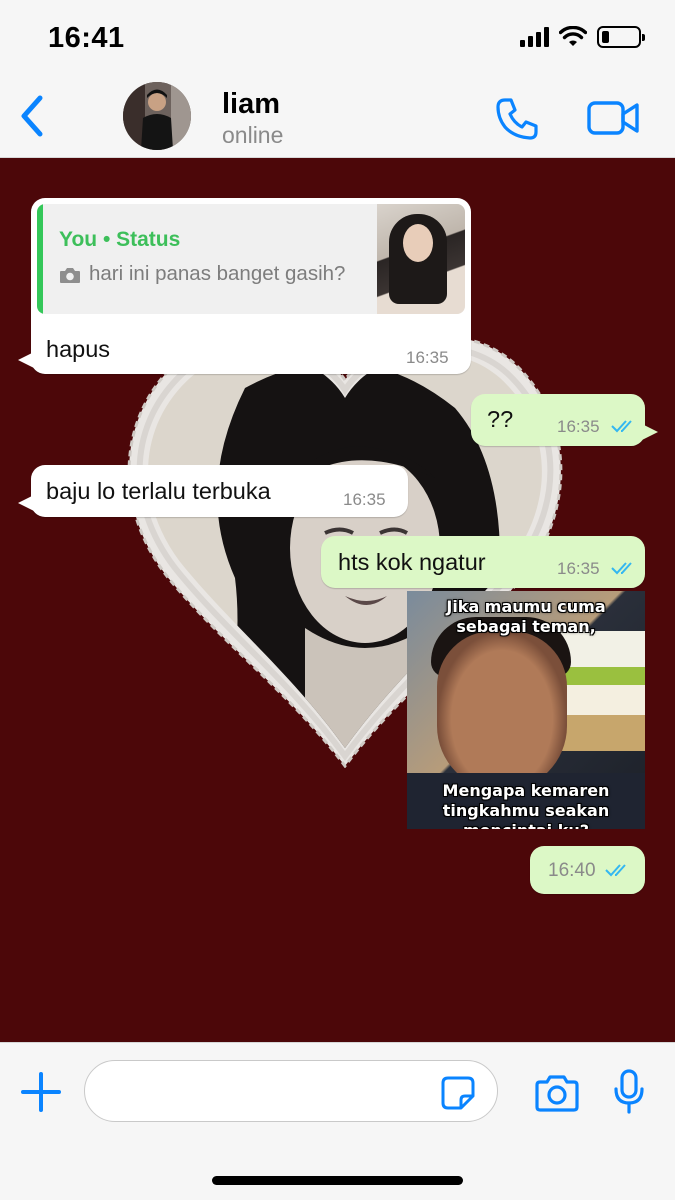 This screenshot has width=675, height=1200. I want to click on wifi-icon, so click(573, 36).